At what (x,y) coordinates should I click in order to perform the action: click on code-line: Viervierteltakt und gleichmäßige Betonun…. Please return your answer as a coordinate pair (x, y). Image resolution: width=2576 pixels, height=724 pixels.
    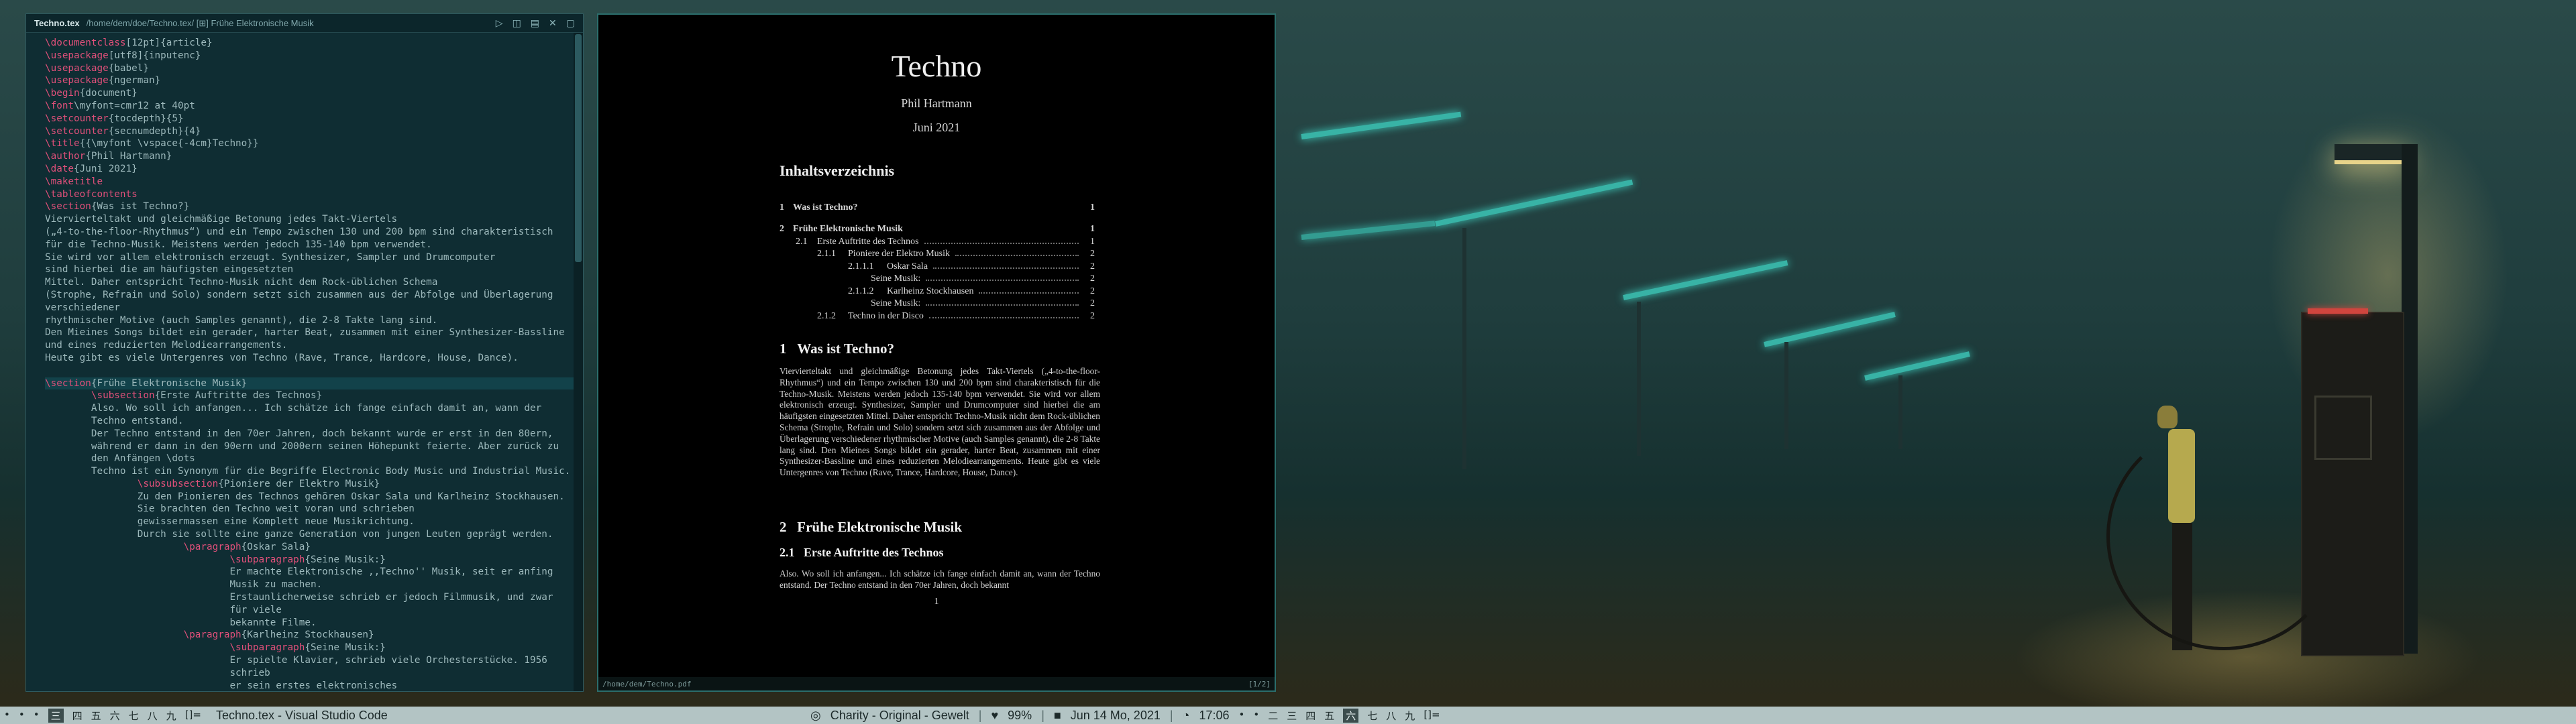
    Looking at the image, I should click on (314, 219).